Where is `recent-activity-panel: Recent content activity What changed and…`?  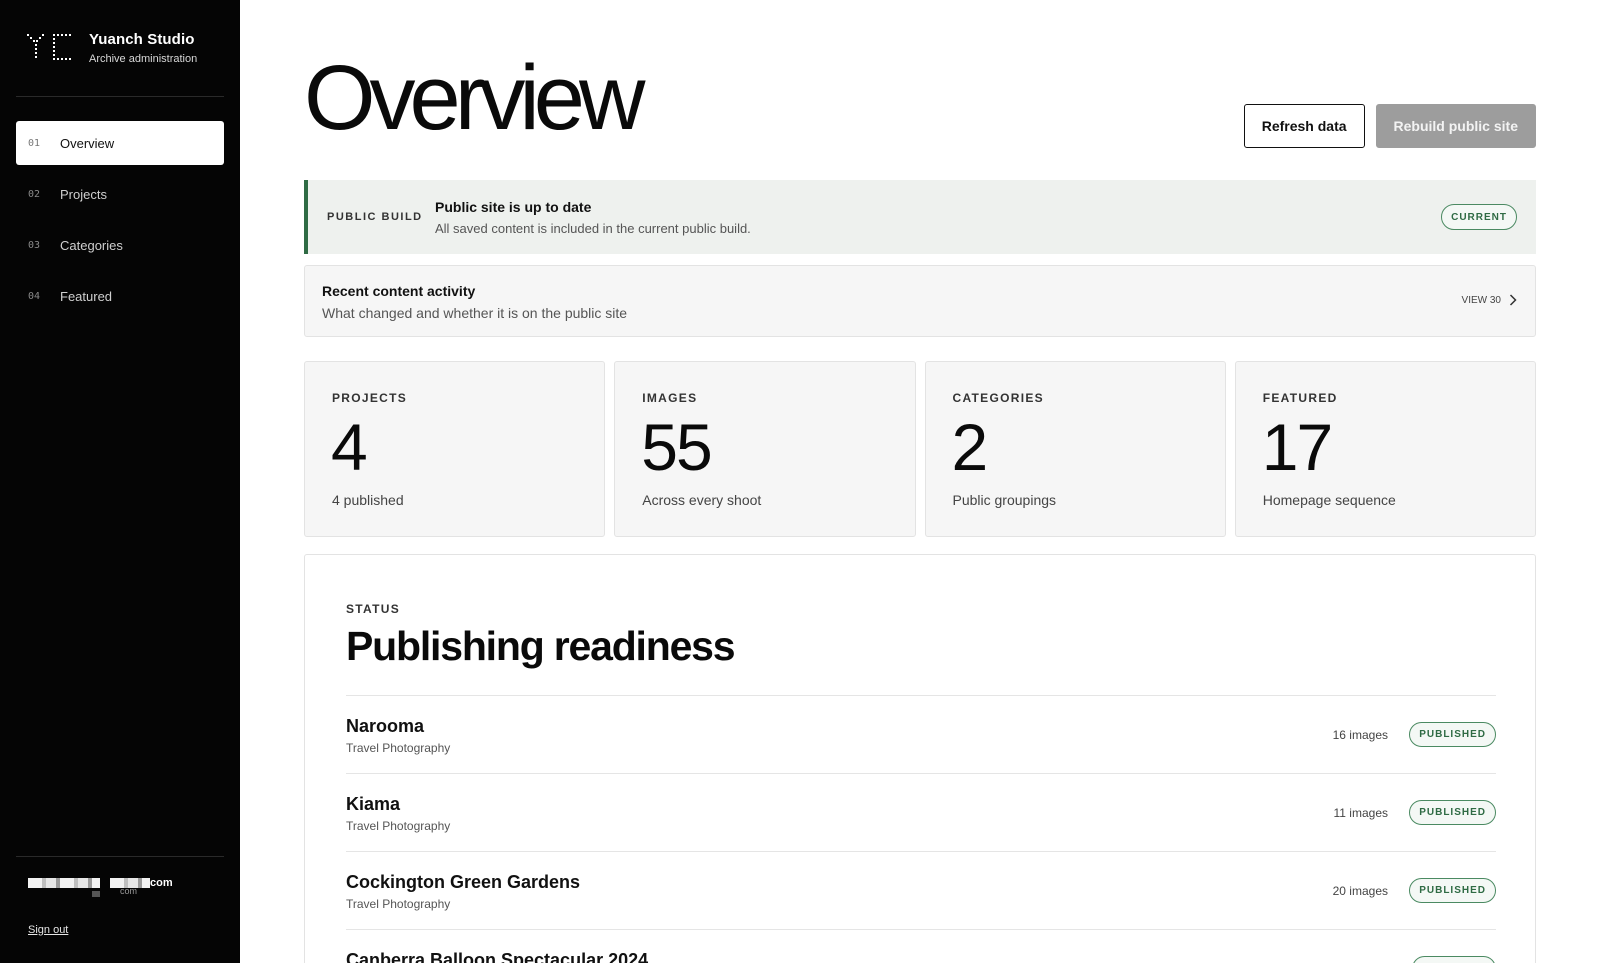 recent-activity-panel: Recent content activity What changed and… is located at coordinates (920, 301).